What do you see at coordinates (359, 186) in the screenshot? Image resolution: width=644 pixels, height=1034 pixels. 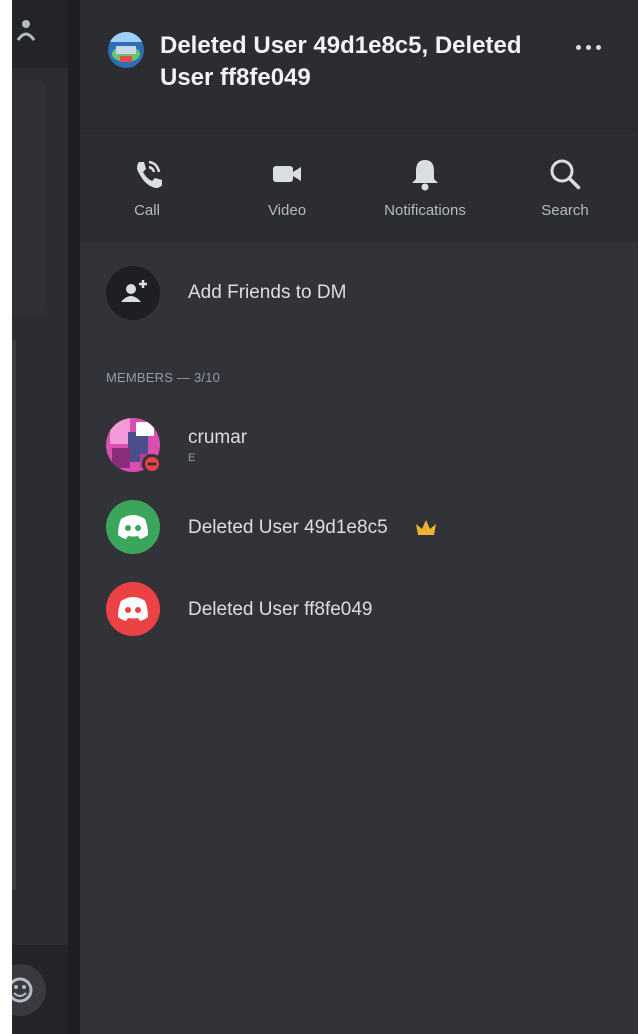 I see `action-bar: Call Video Notifications Search` at bounding box center [359, 186].